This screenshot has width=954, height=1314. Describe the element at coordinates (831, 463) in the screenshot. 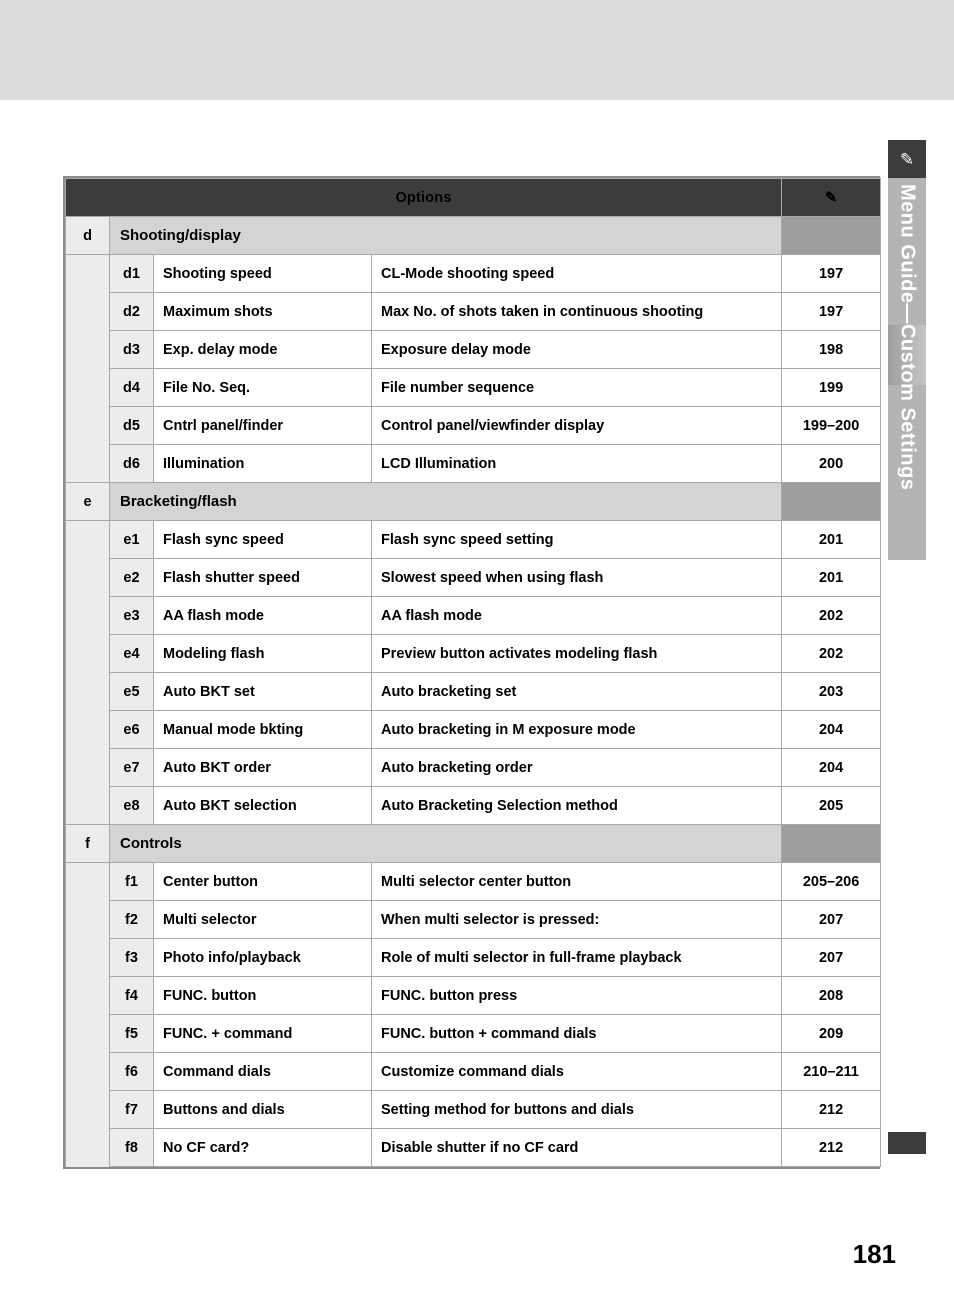

I see `setting-page-ref: 200` at that location.